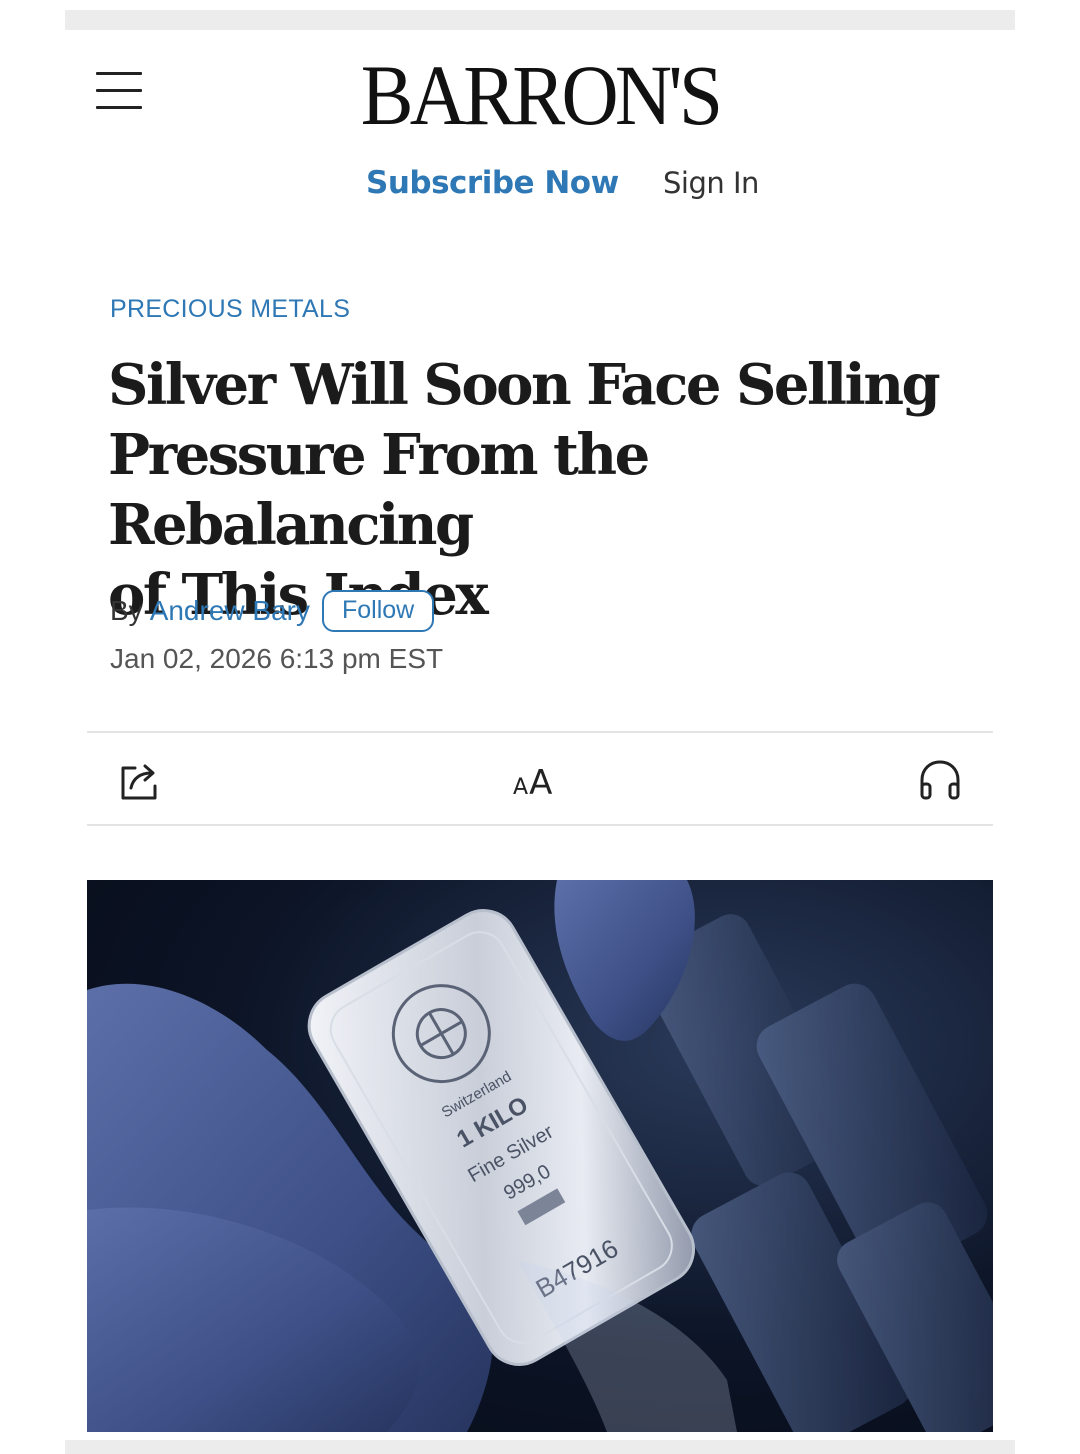 This screenshot has width=1080, height=1454. I want to click on byline: By Andrew Bary Follow, so click(272, 611).